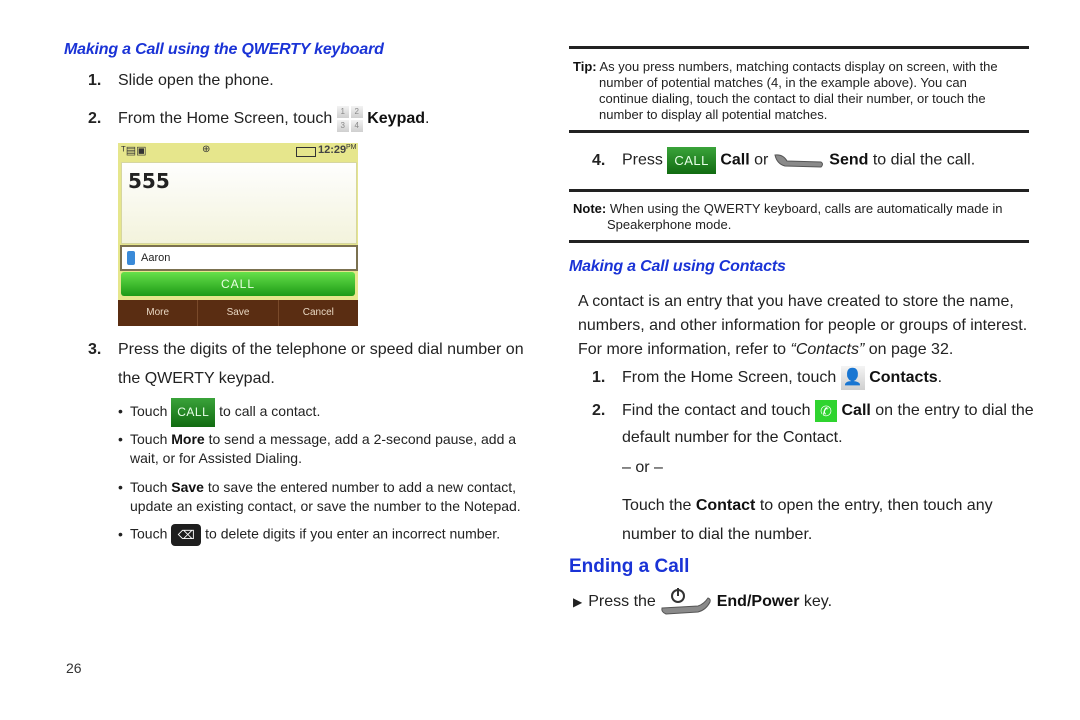 Image resolution: width=1080 pixels, height=720 pixels. What do you see at coordinates (599, 160) in the screenshot?
I see `step-number: 4.` at bounding box center [599, 160].